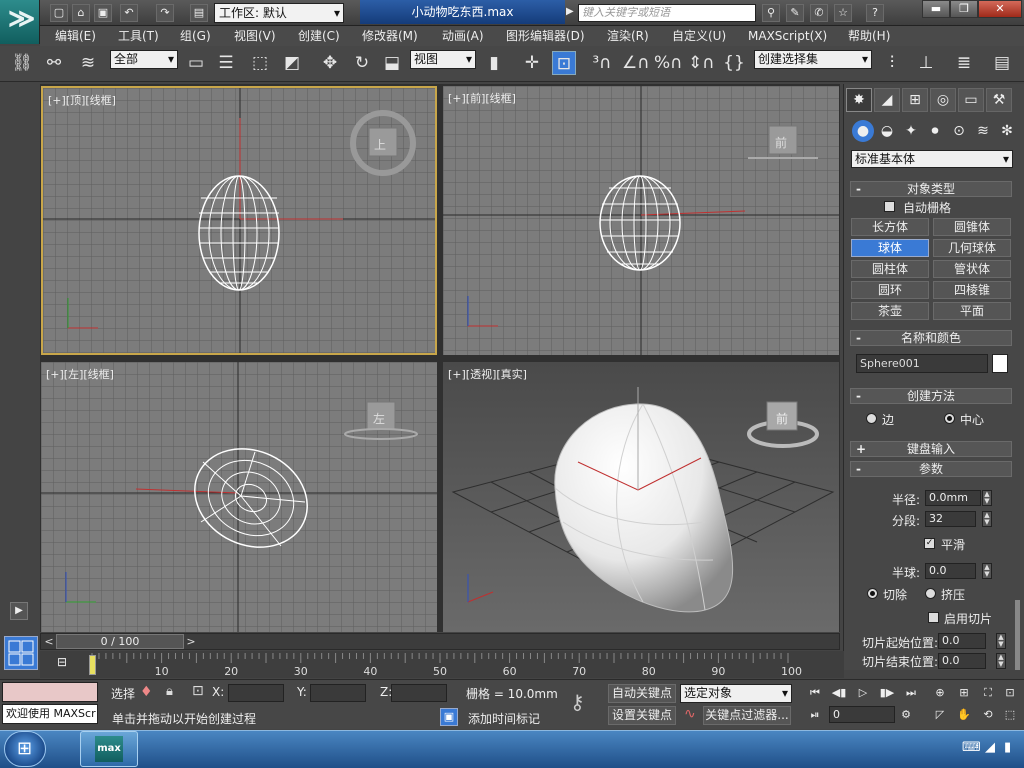 This screenshot has height=768, width=1024. Describe the element at coordinates (987, 519) in the screenshot. I see `segments-spinner: ▲ ▼` at that location.